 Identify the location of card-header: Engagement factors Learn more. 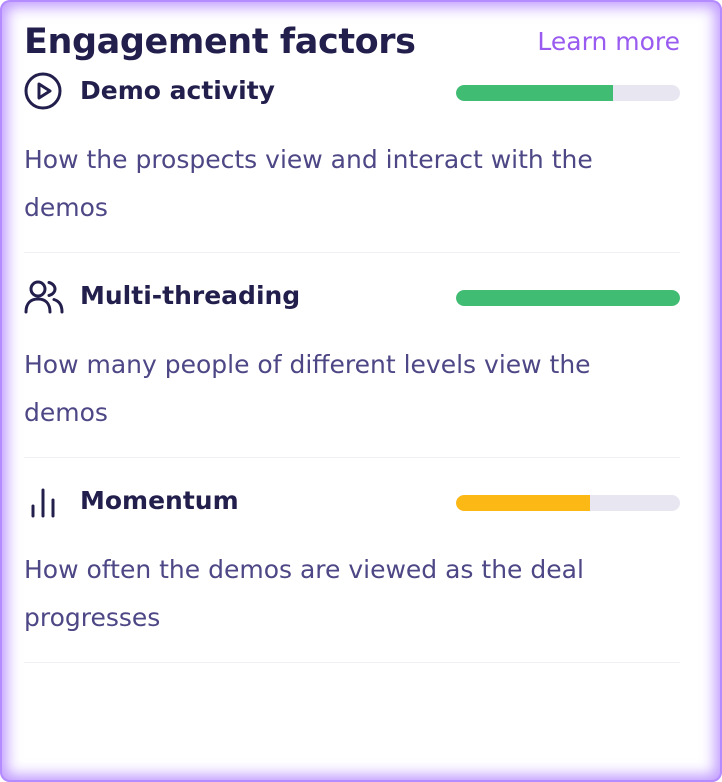
(352, 44).